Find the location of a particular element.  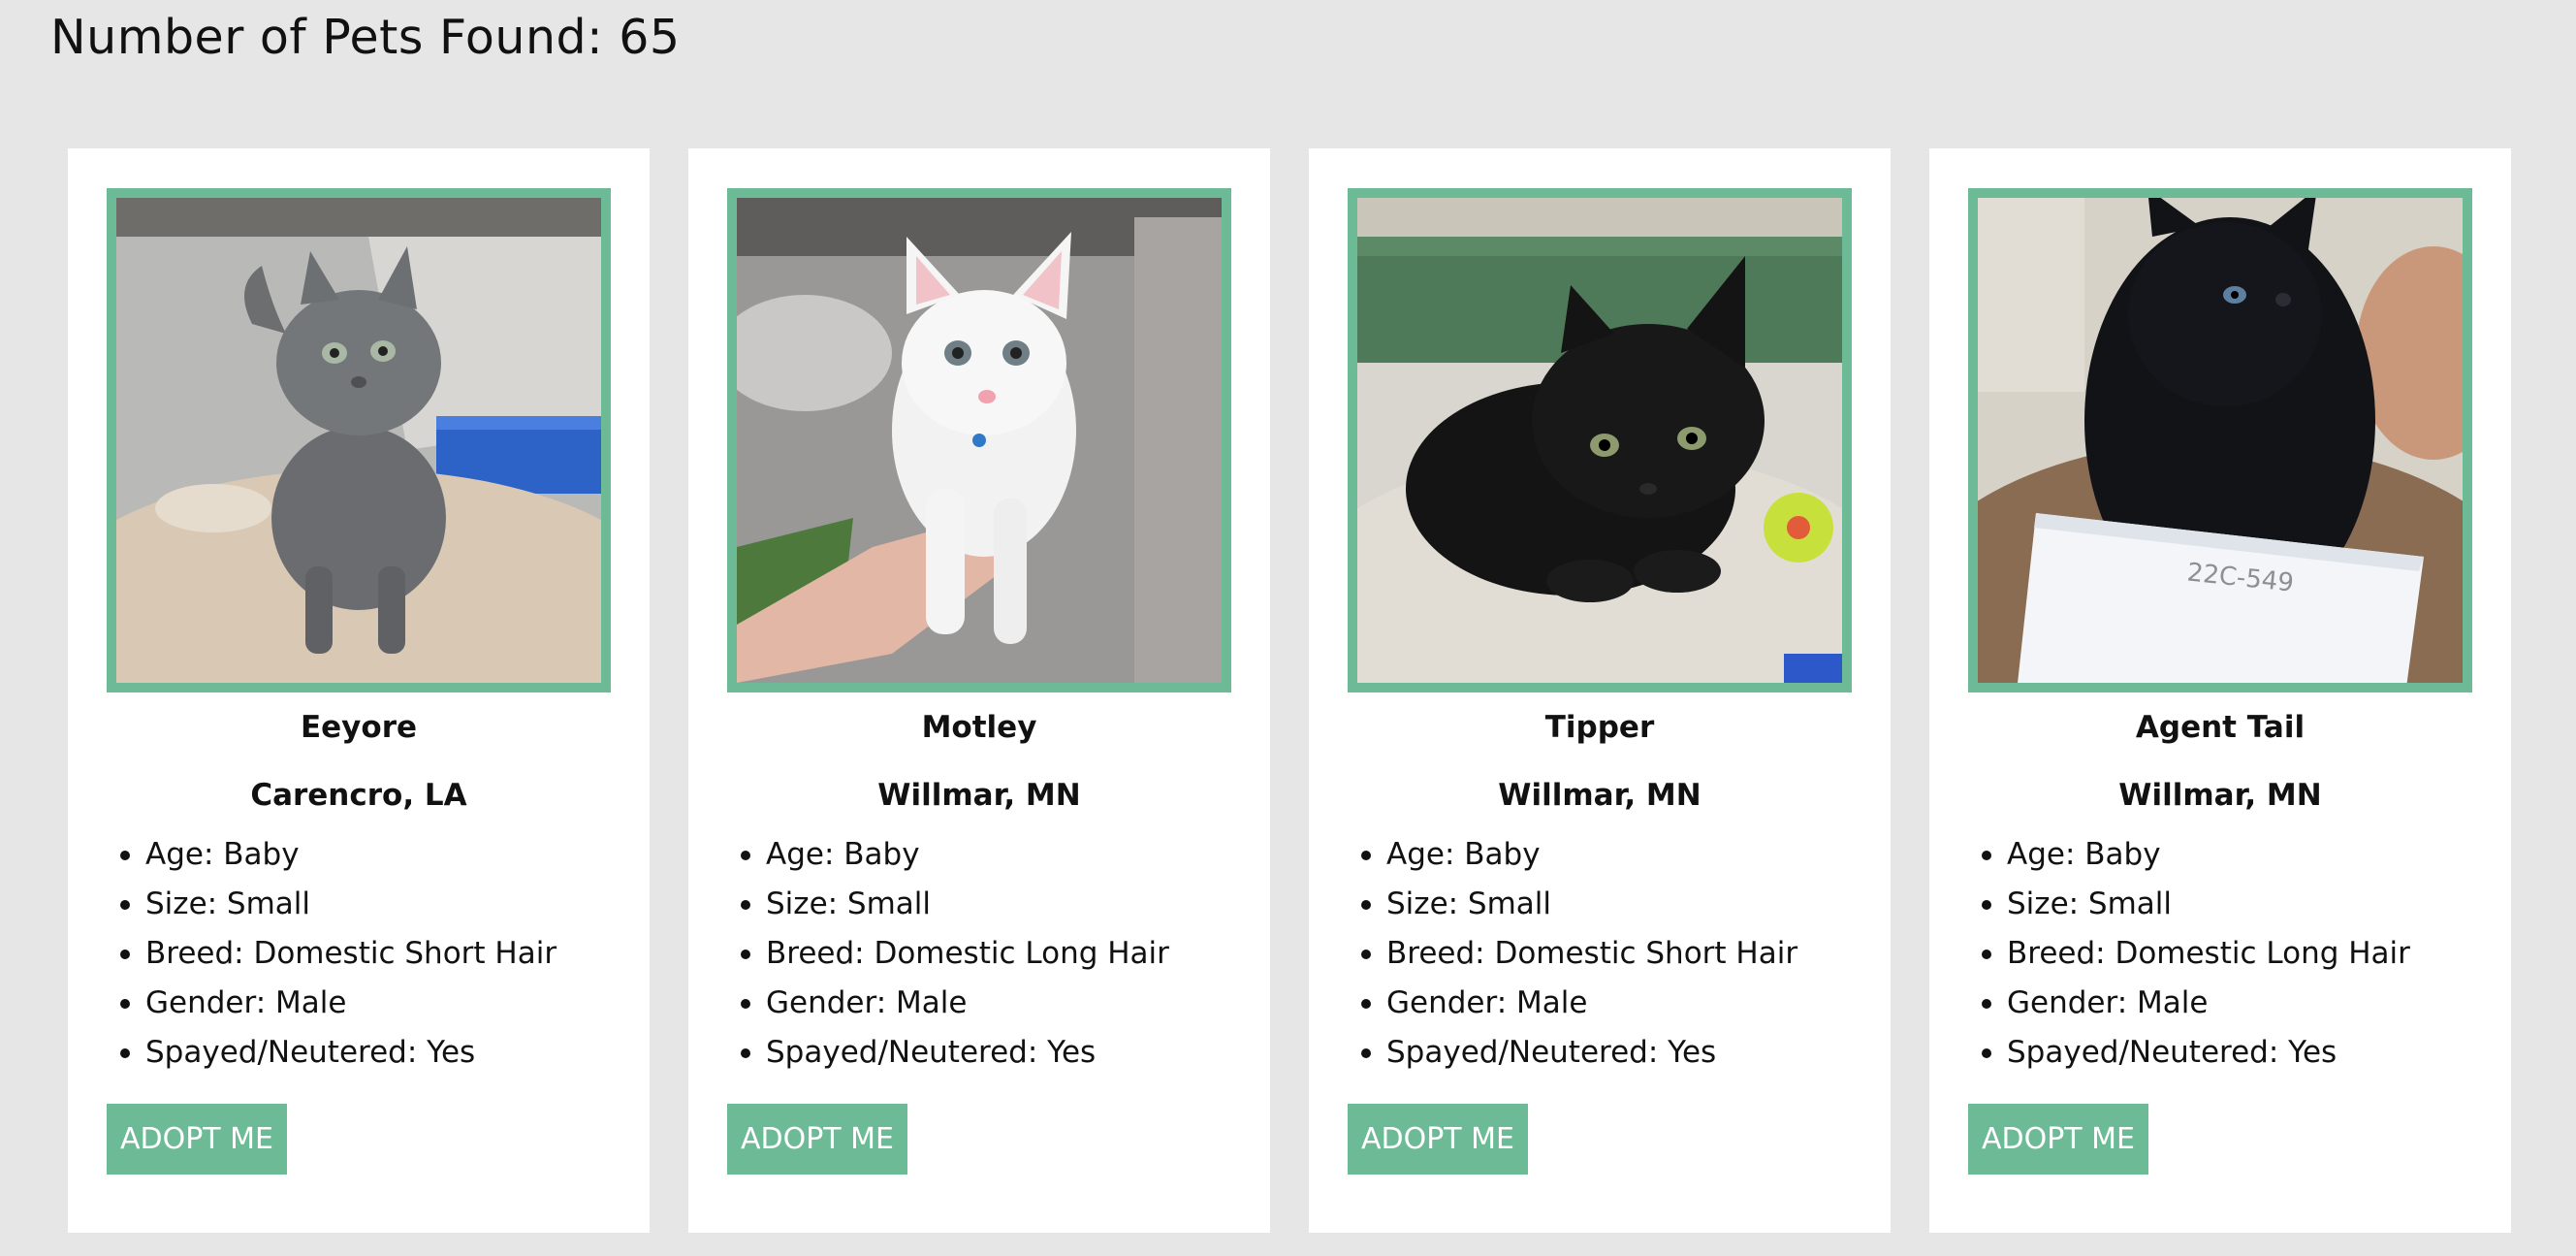

white-kitten-photo is located at coordinates (979, 441).